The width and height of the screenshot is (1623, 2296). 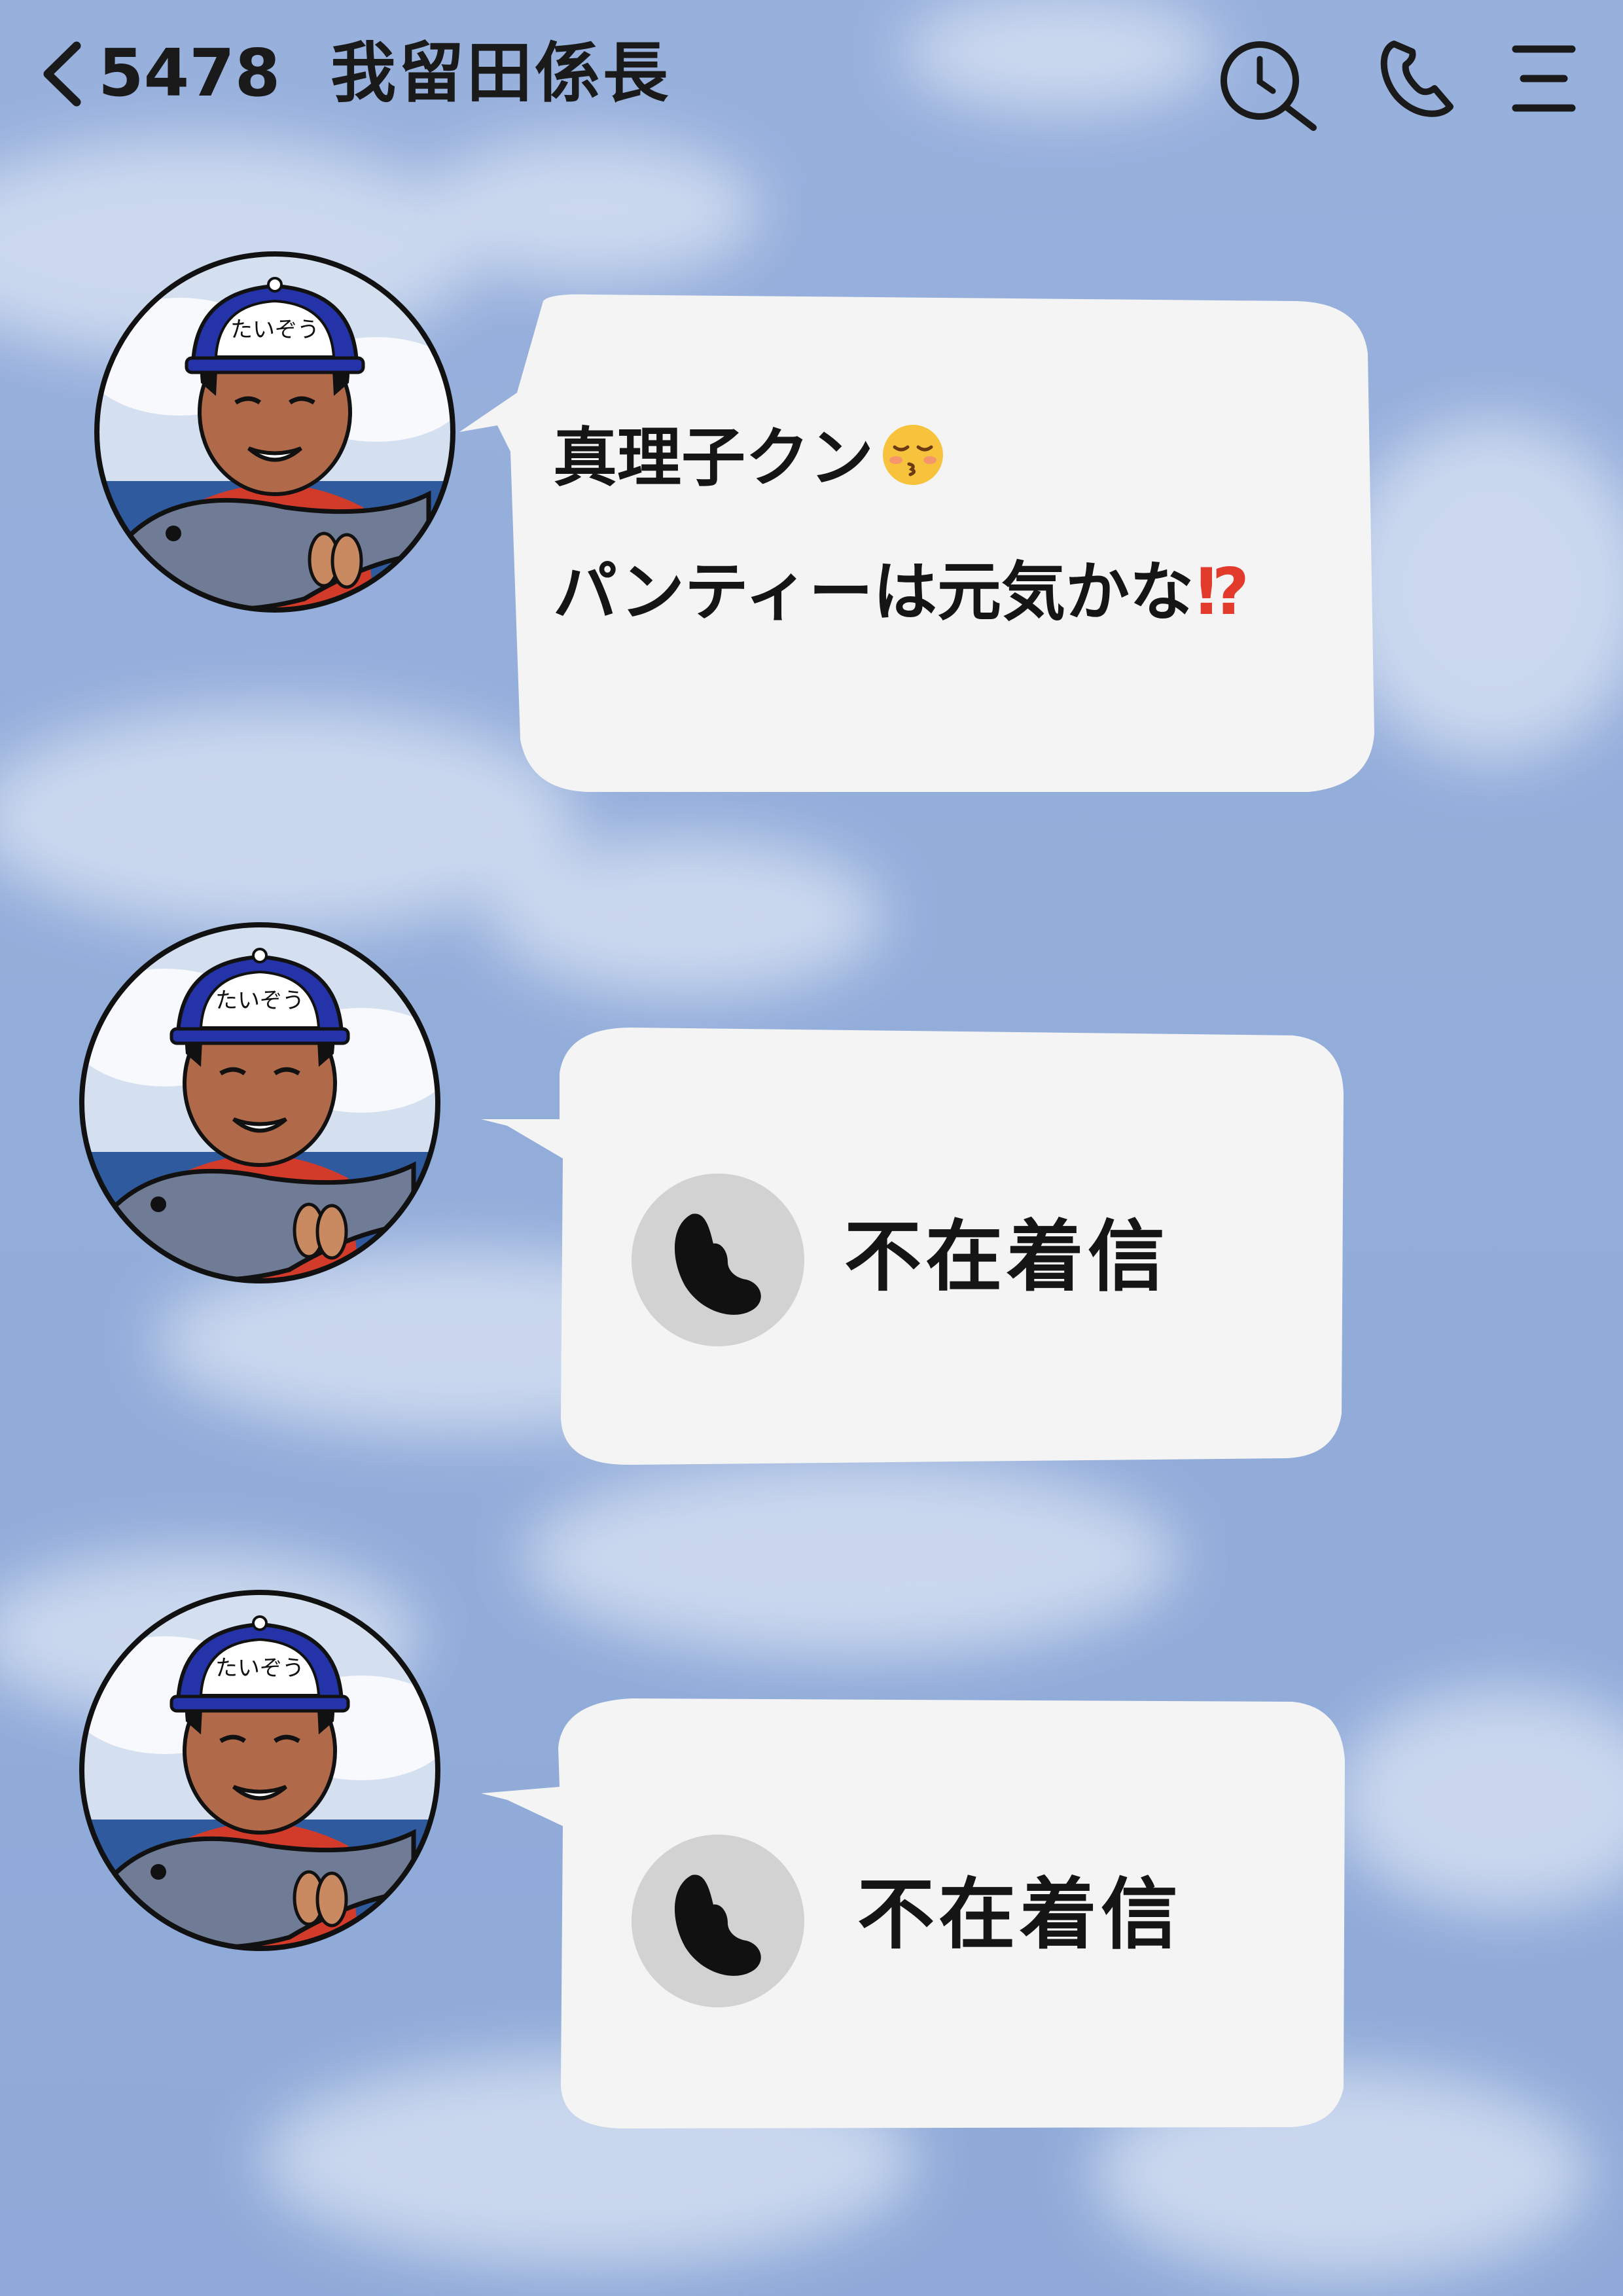 What do you see at coordinates (749, 458) in the screenshot?
I see `message-line: 真理子クン` at bounding box center [749, 458].